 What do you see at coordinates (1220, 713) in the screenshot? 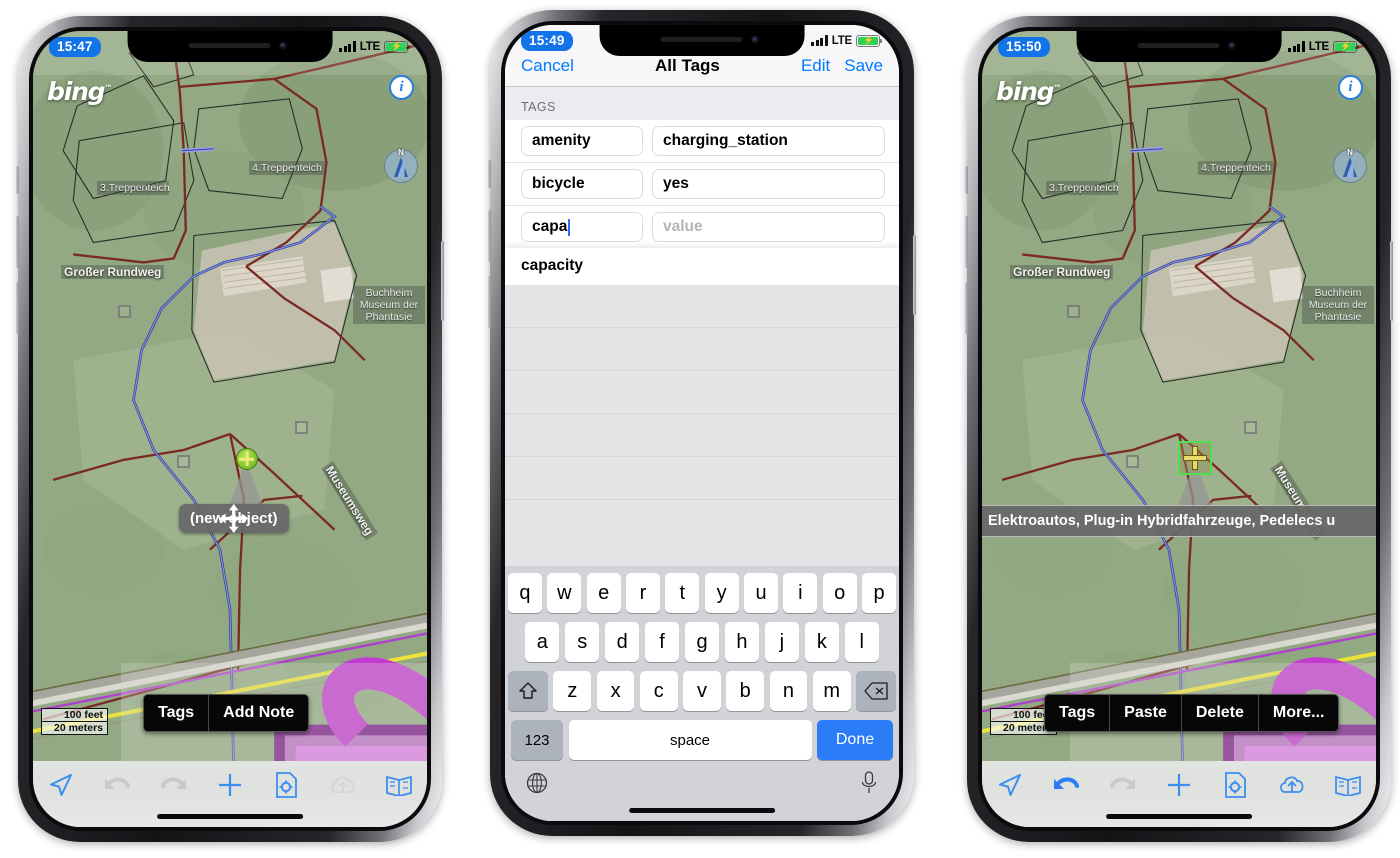
I see `ctx-delete-button: Delete` at bounding box center [1220, 713].